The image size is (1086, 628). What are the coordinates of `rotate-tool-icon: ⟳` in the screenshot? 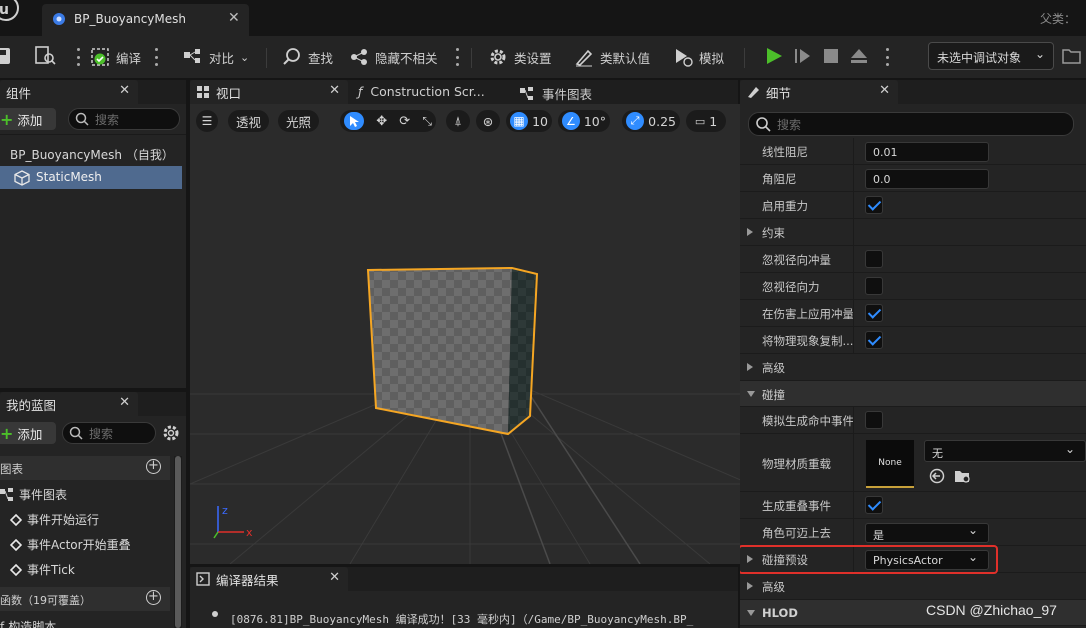 It's located at (404, 121).